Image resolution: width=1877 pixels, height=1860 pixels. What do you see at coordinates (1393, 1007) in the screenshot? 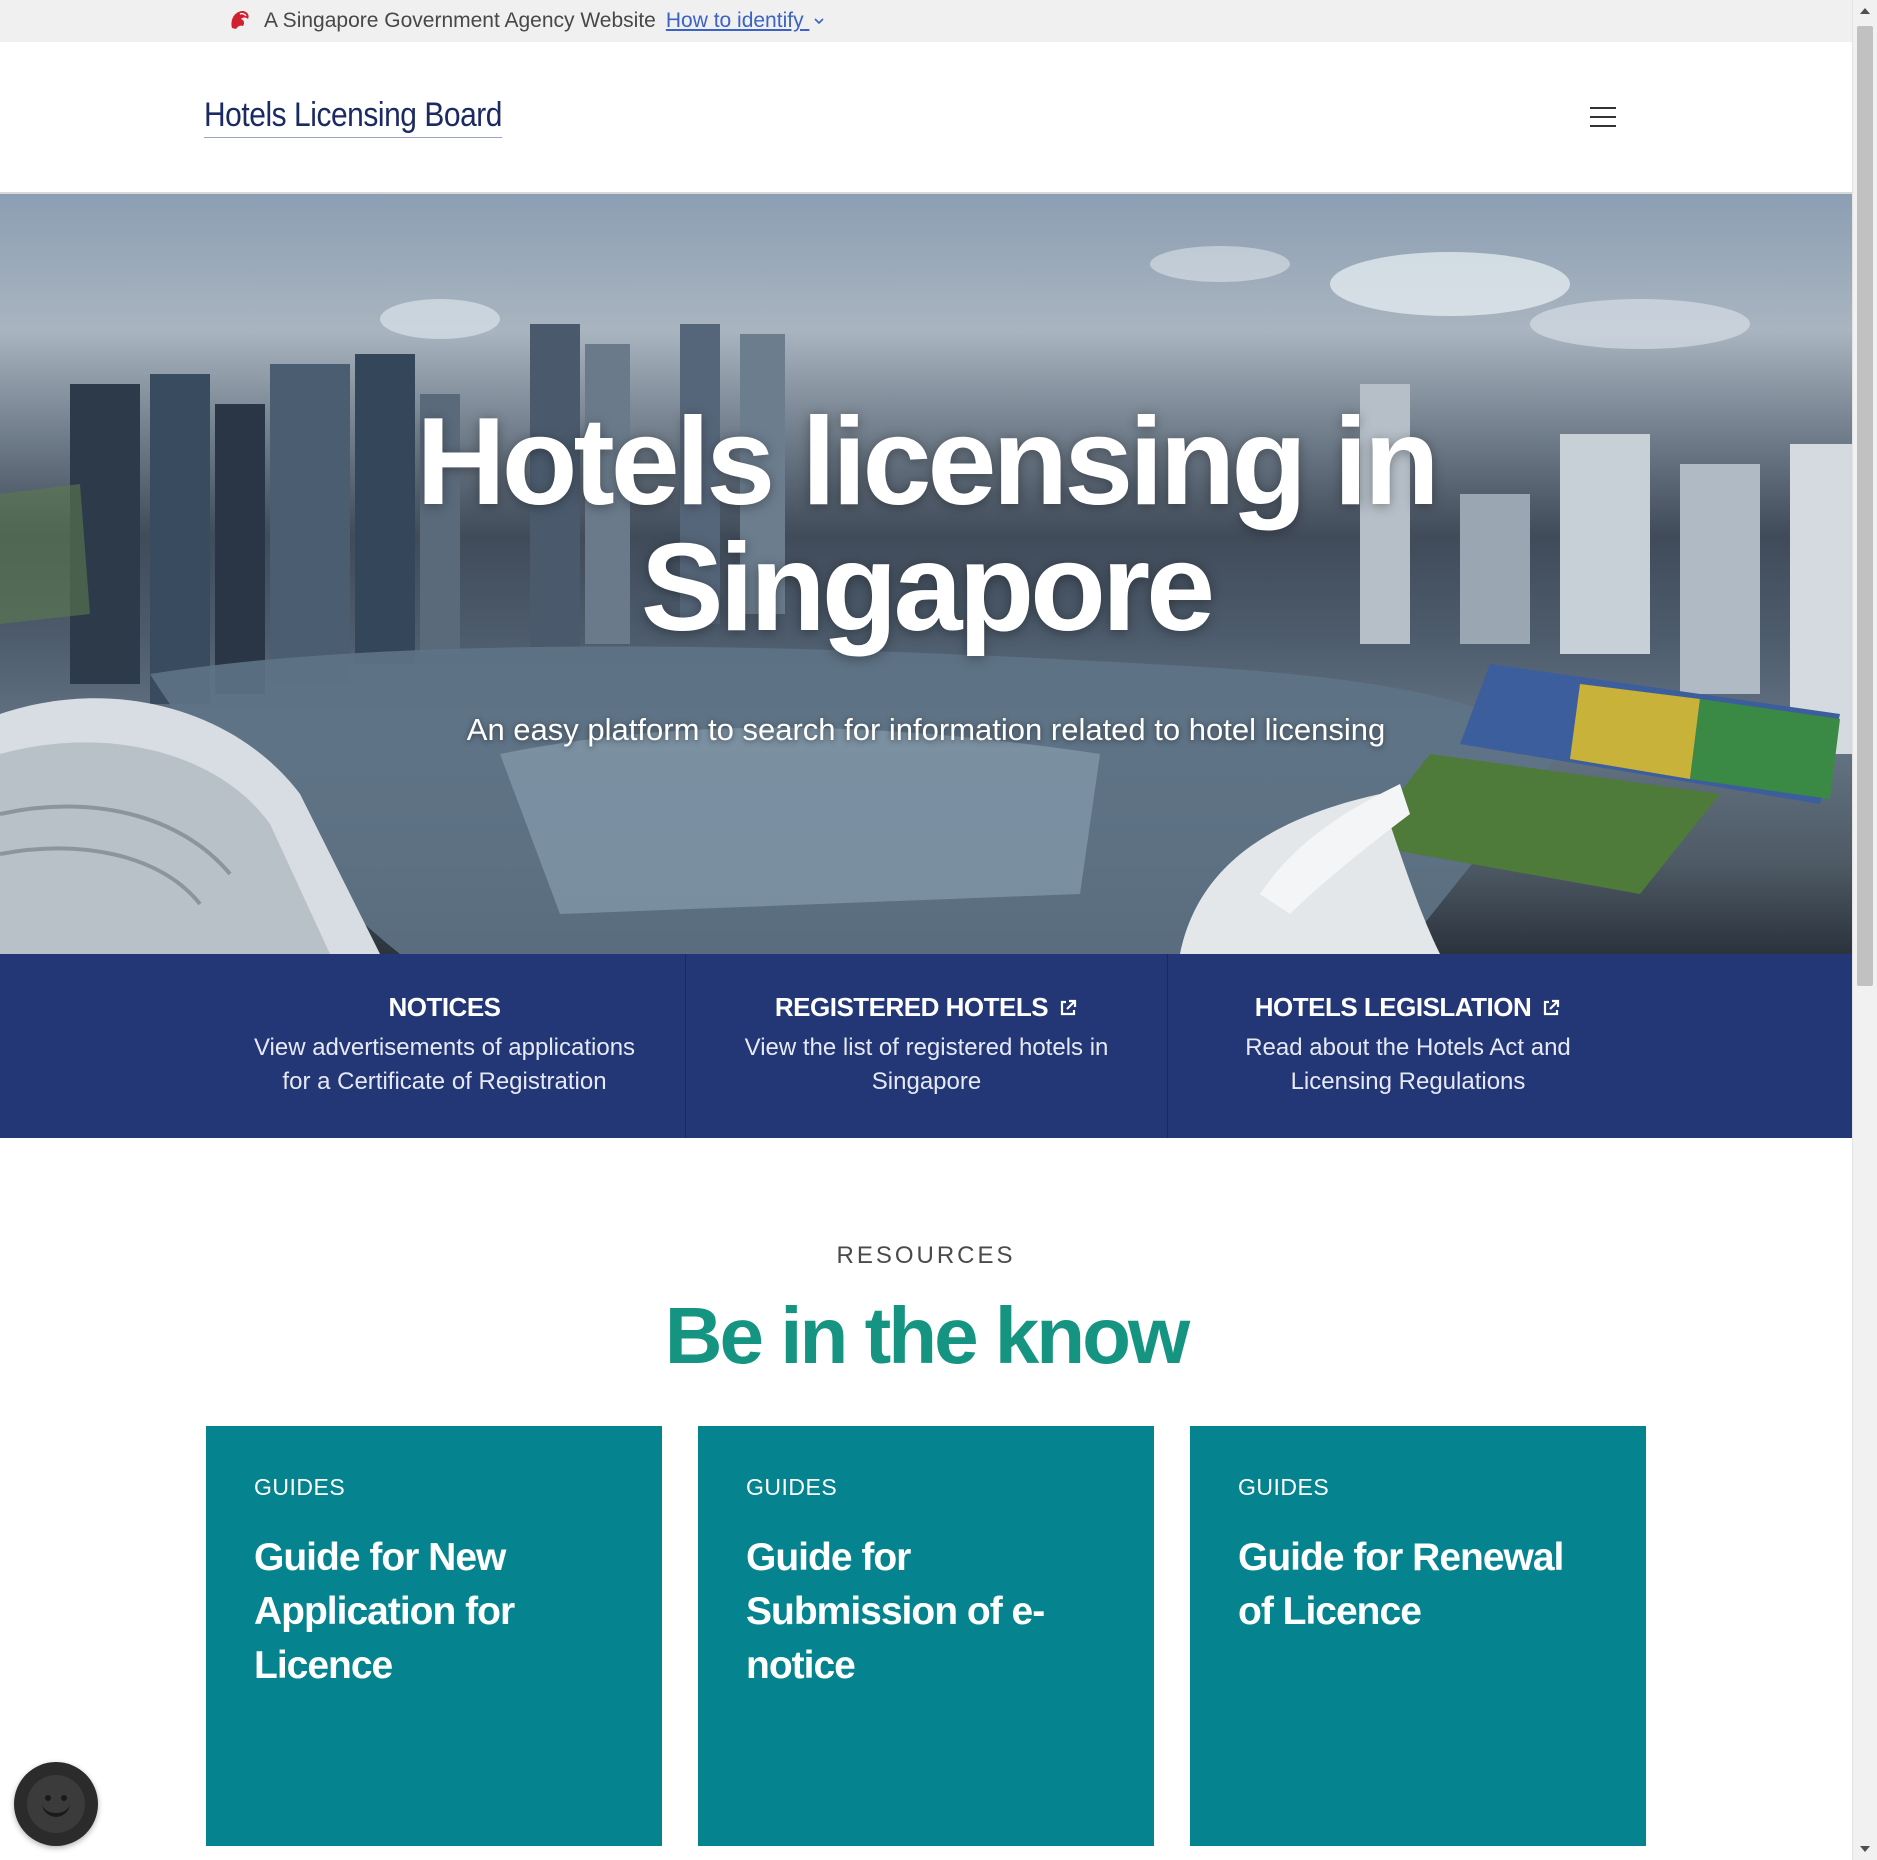
I see `quick-link-title-text: HOTELS LEGISLATION` at bounding box center [1393, 1007].